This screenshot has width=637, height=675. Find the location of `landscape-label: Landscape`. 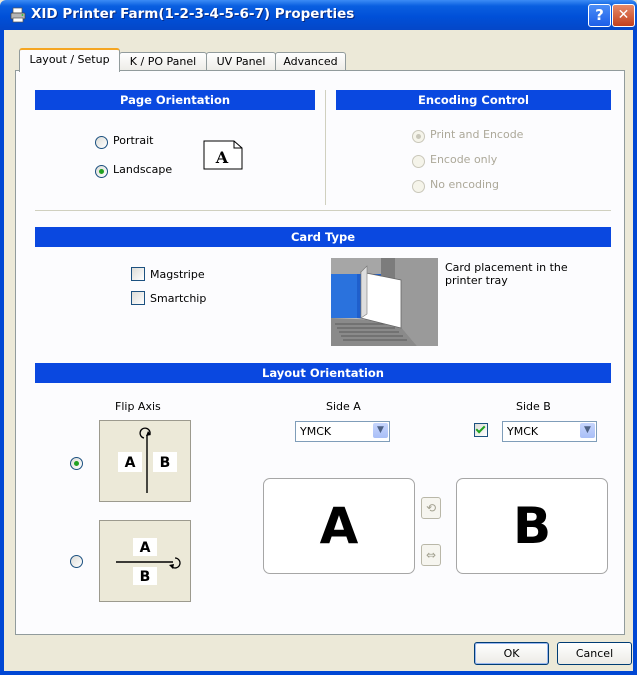

landscape-label: Landscape is located at coordinates (142, 169).